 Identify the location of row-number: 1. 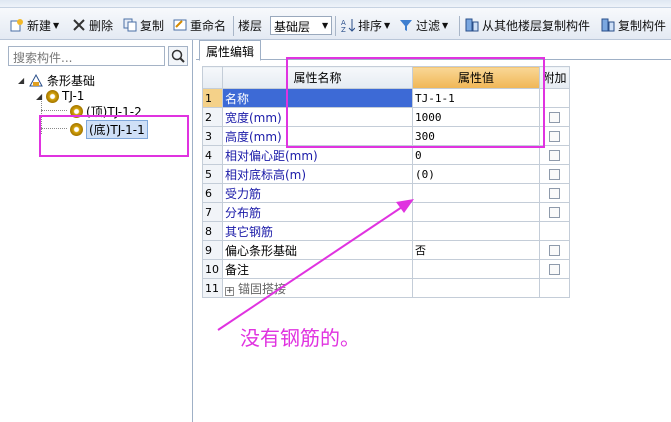
(212, 98).